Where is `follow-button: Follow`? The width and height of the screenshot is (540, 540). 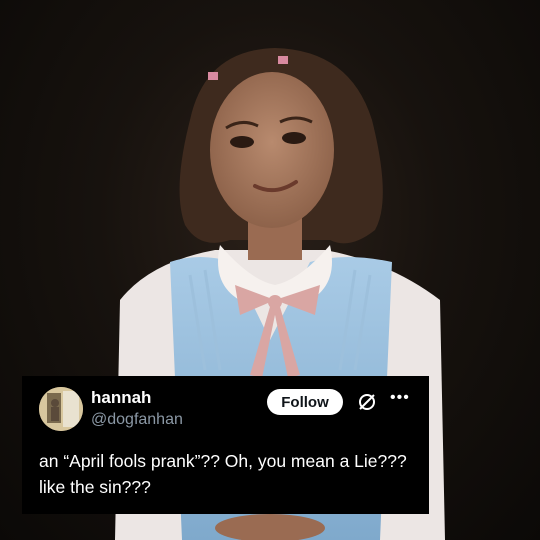 follow-button: Follow is located at coordinates (305, 402).